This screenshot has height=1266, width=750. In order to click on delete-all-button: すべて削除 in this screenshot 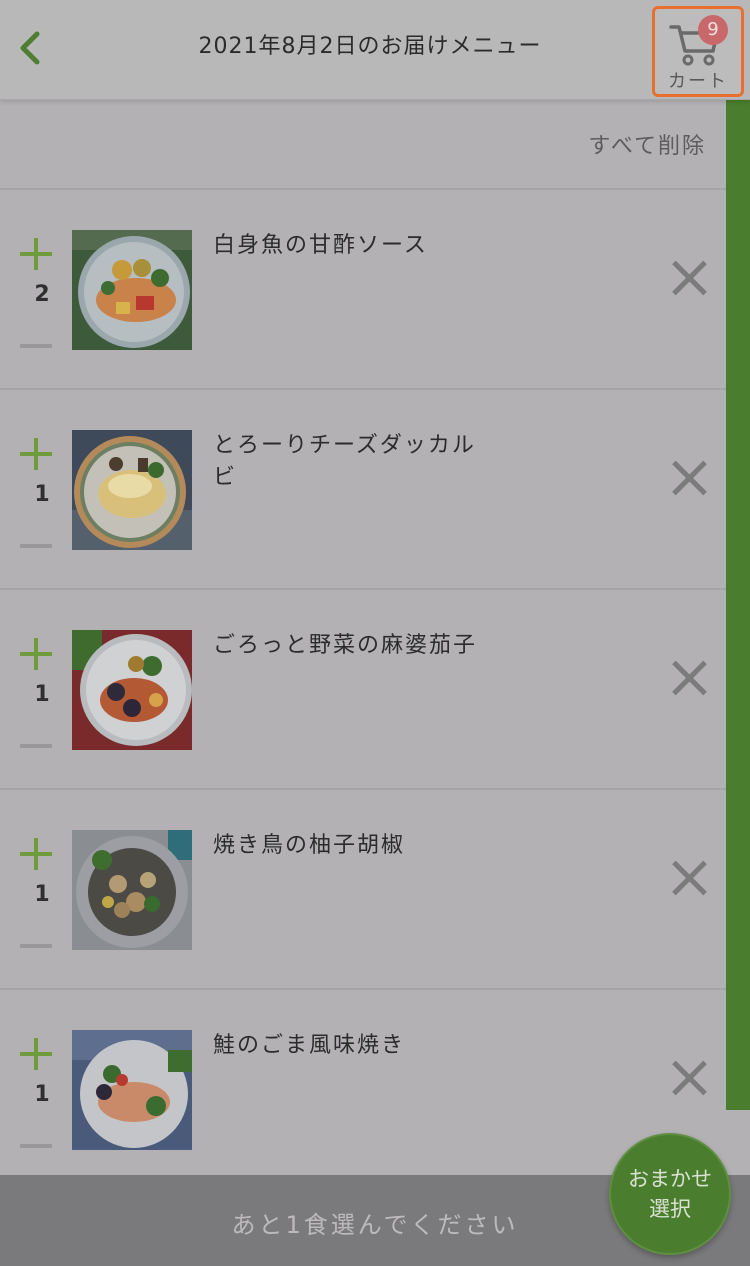, I will do `click(647, 144)`.